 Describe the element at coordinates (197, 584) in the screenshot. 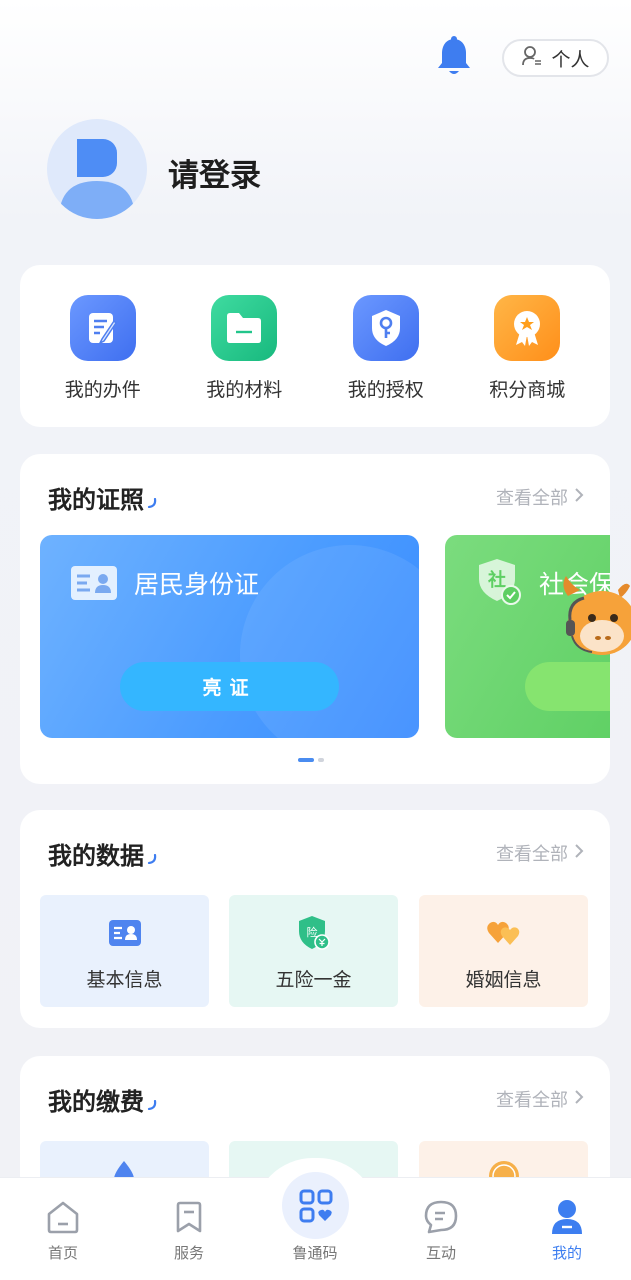

I see `id-card-title: 居民身份证` at that location.